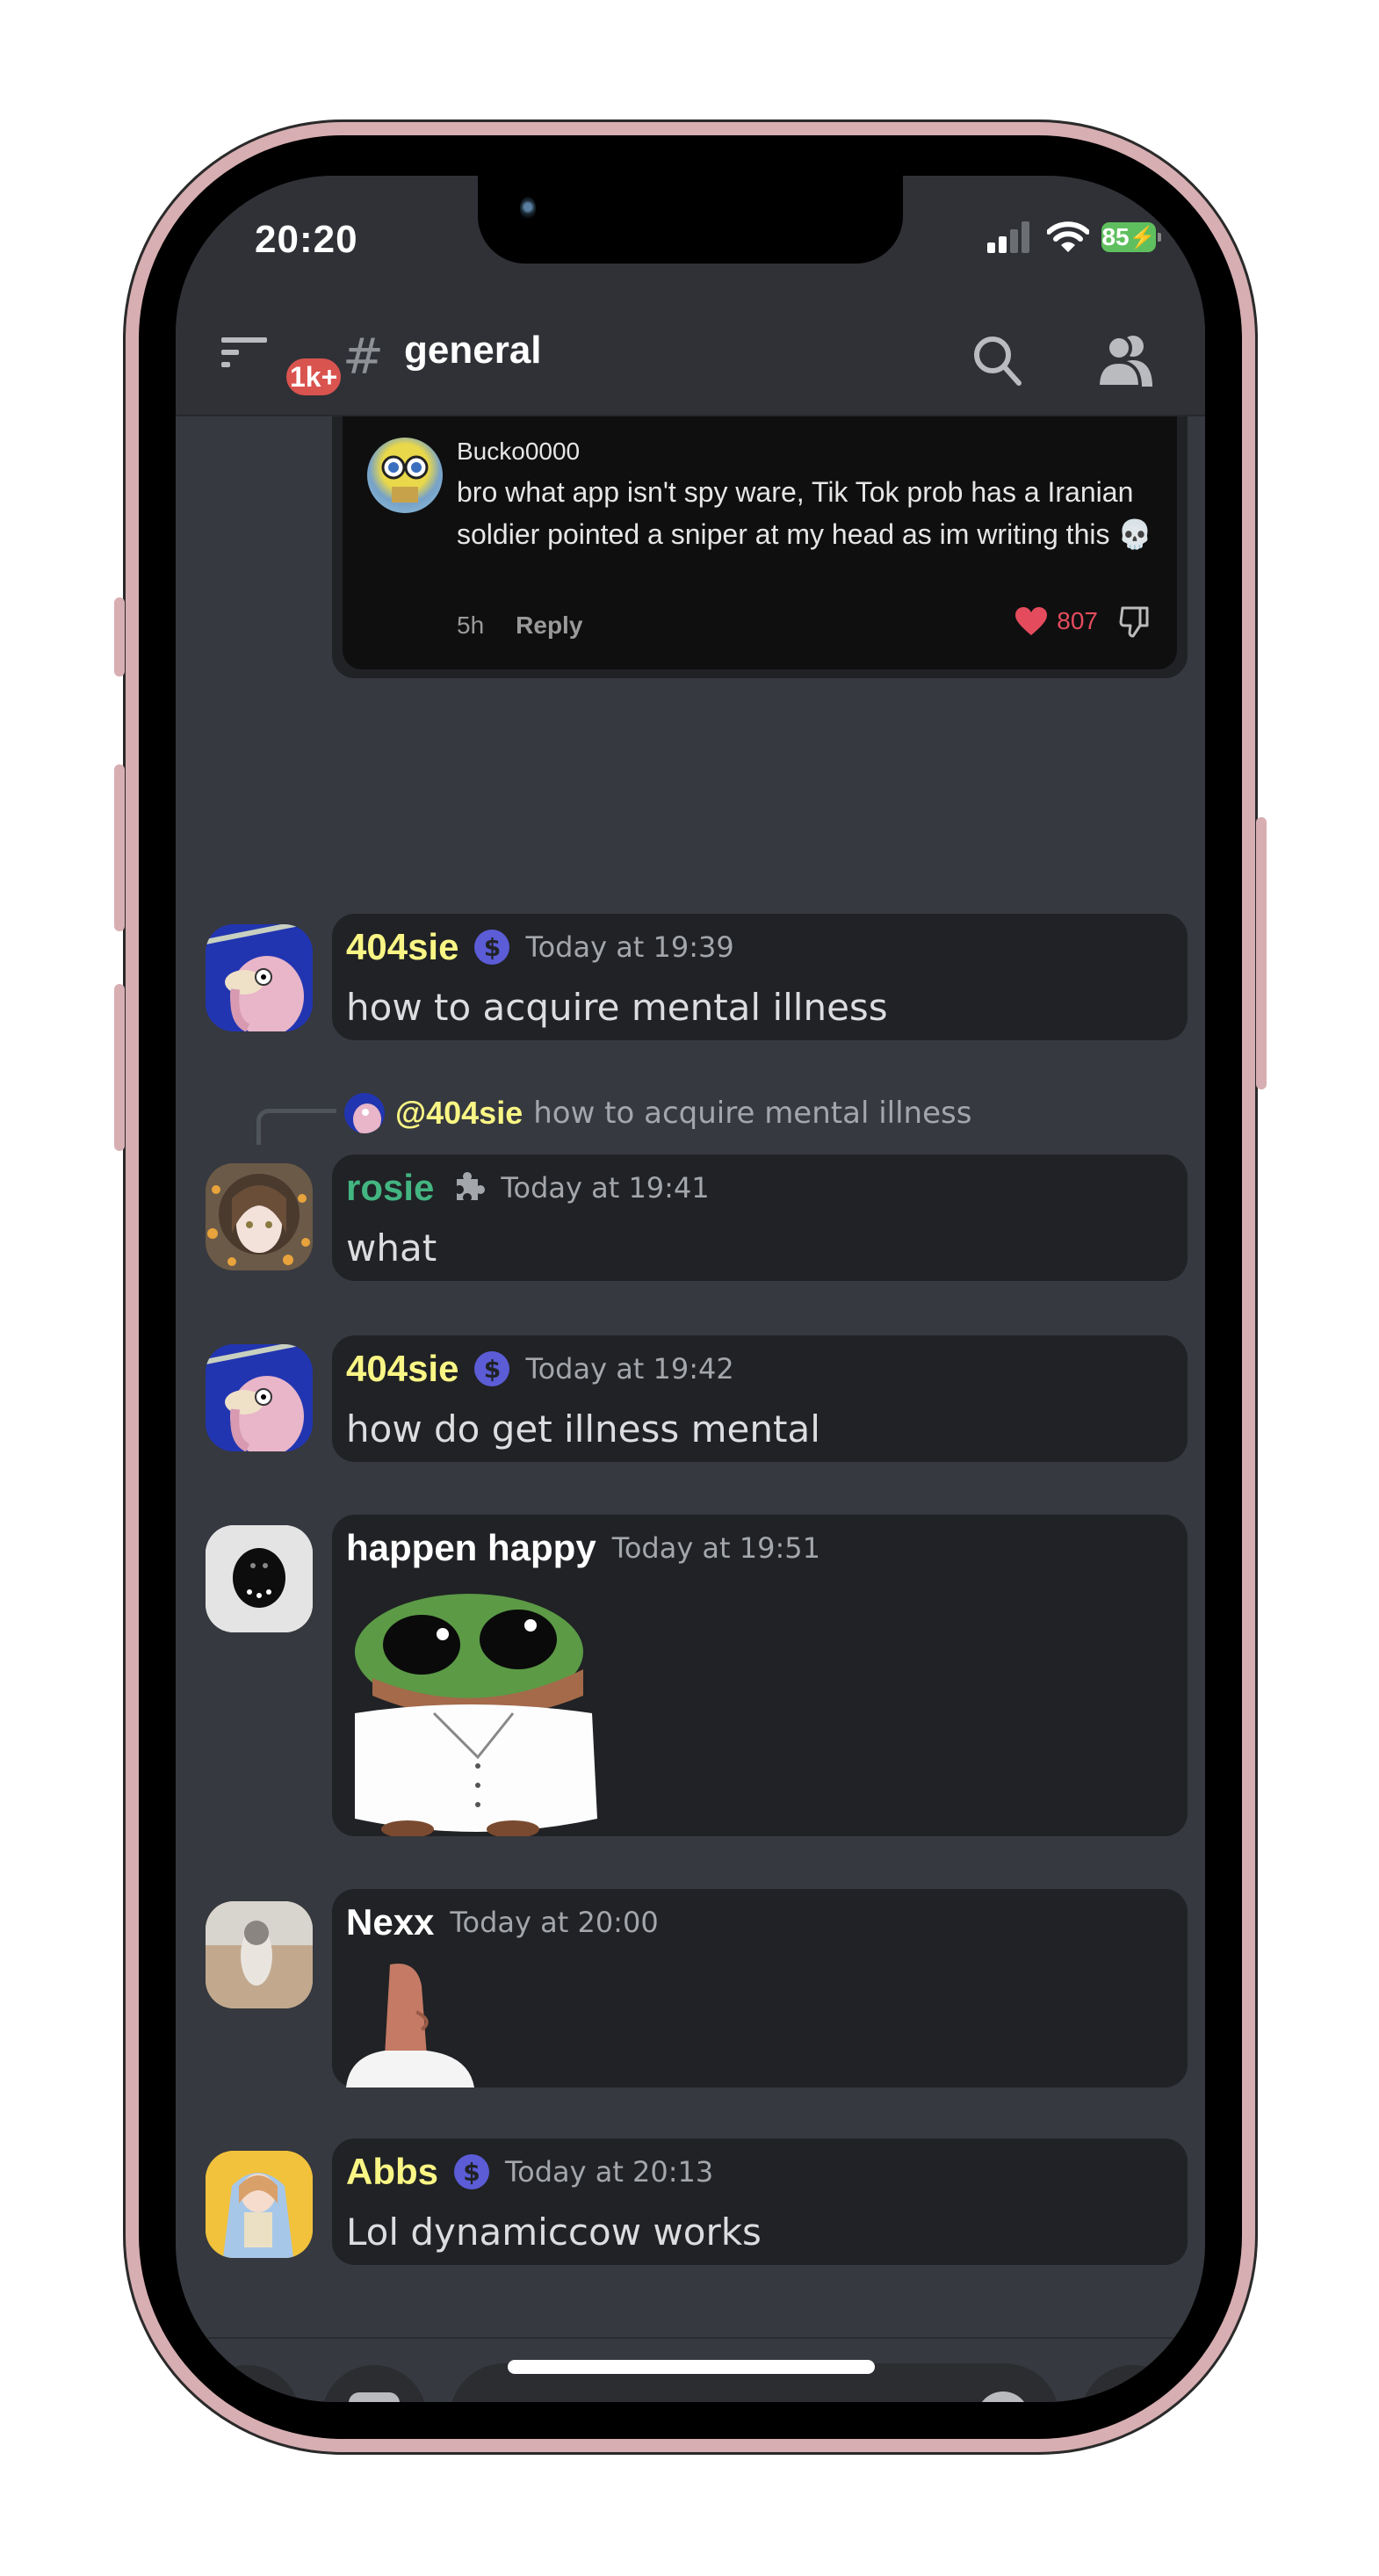  What do you see at coordinates (363, 357) in the screenshot?
I see `hash-icon: #` at bounding box center [363, 357].